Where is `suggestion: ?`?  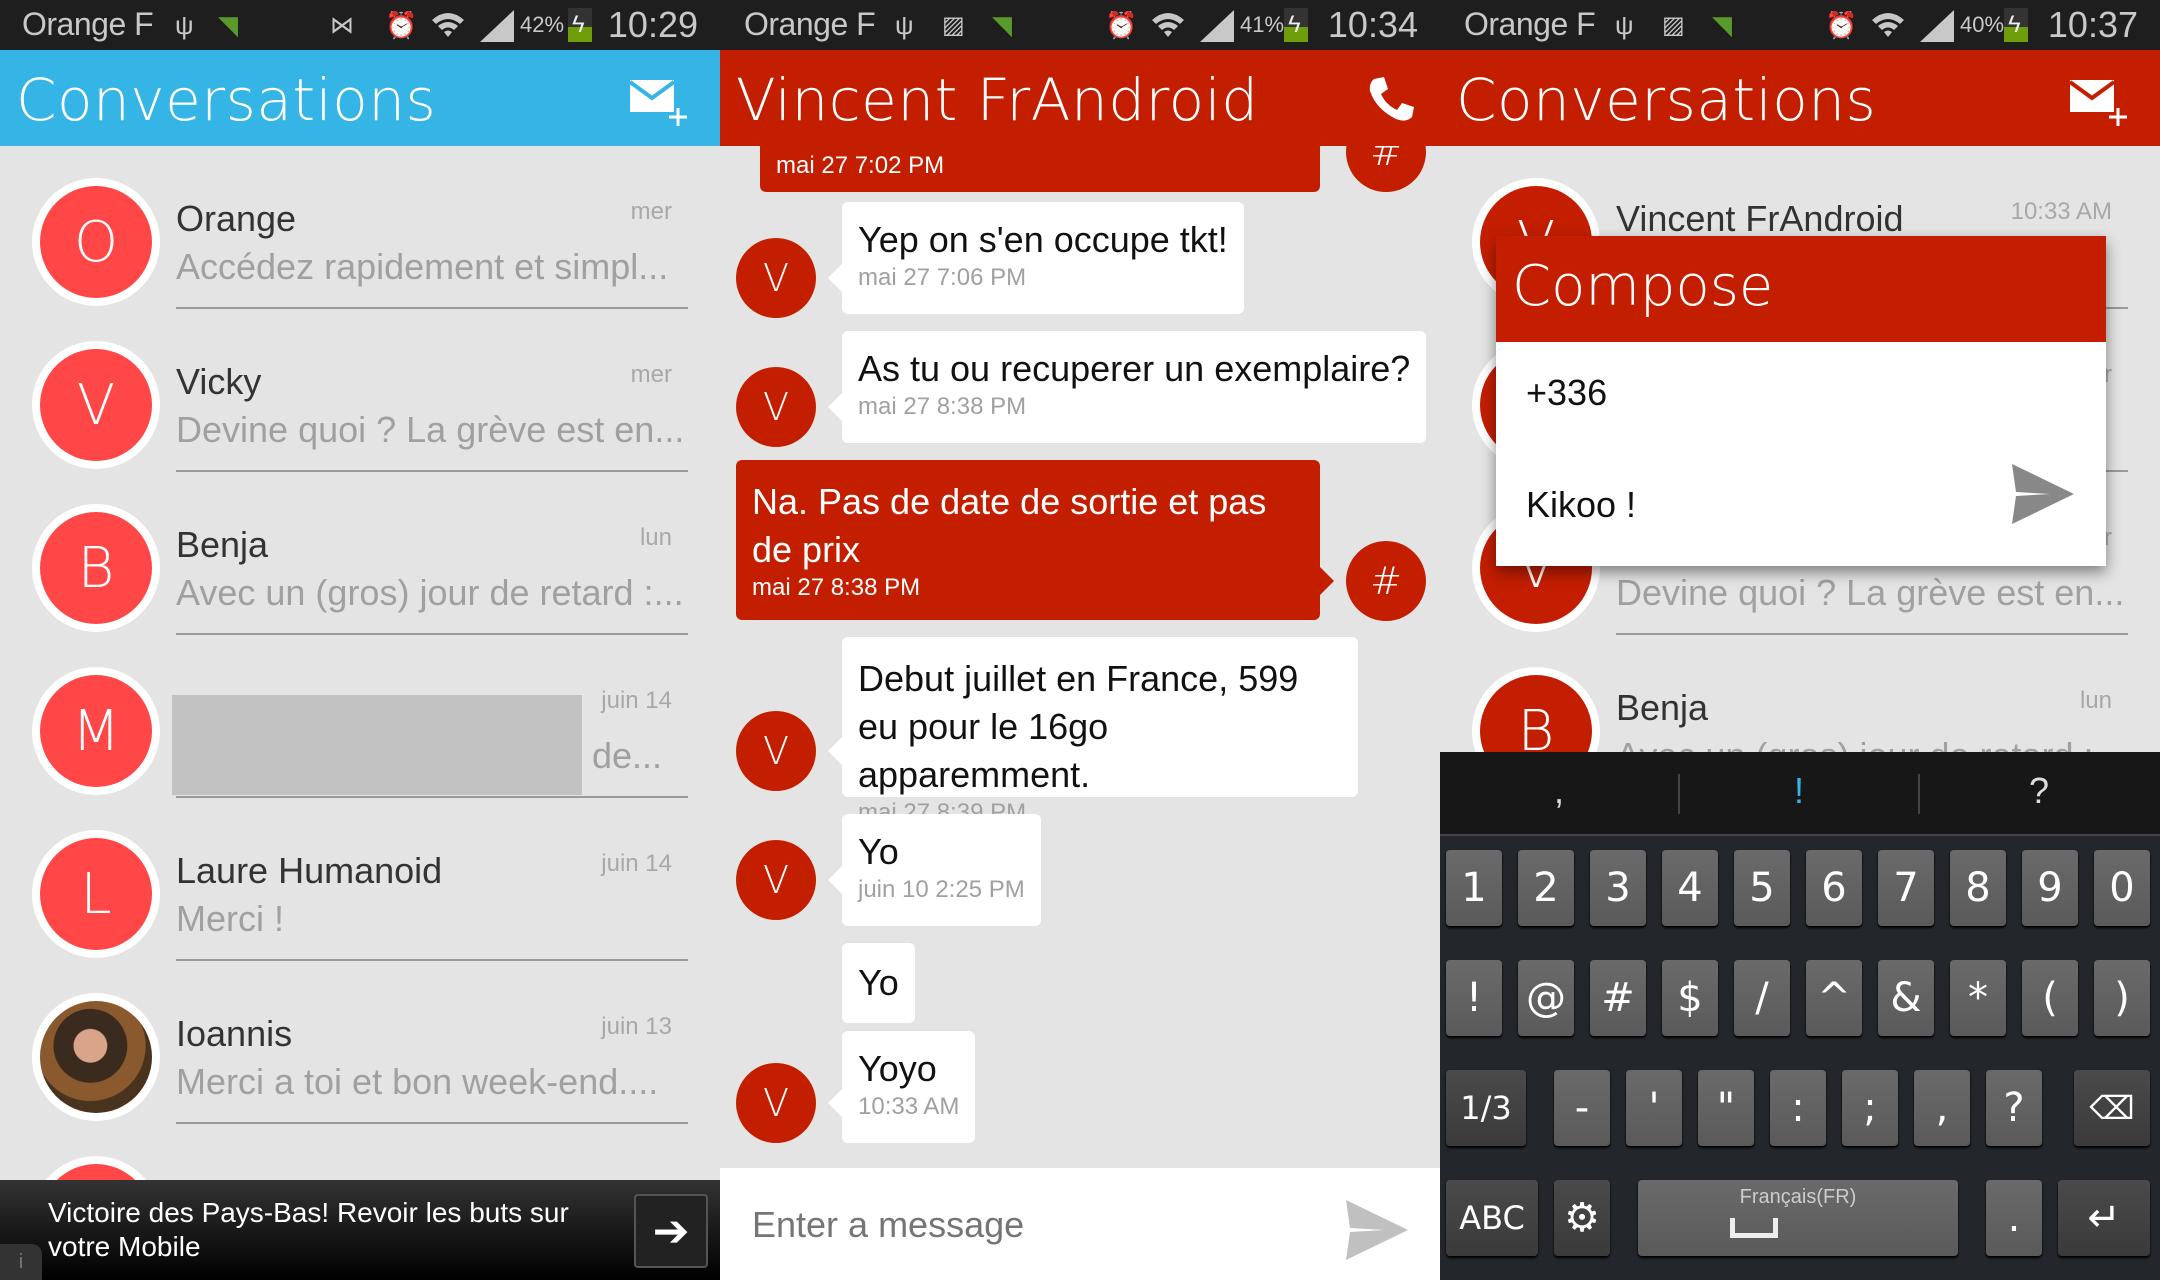 suggestion: ? is located at coordinates (2039, 791).